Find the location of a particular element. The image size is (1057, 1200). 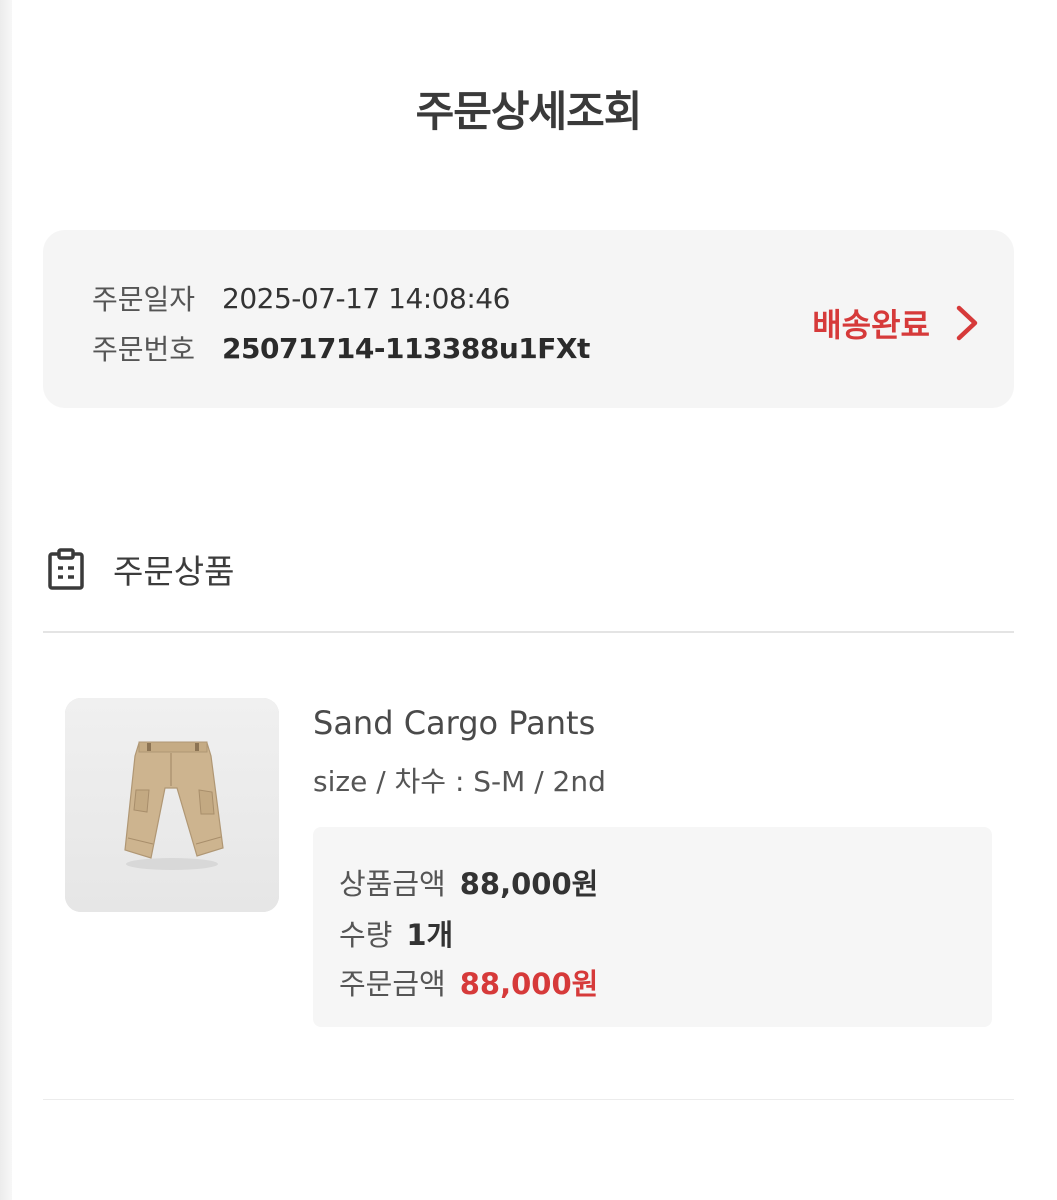

order-number-value: 25071714-113388u1FXt is located at coordinates (406, 348).